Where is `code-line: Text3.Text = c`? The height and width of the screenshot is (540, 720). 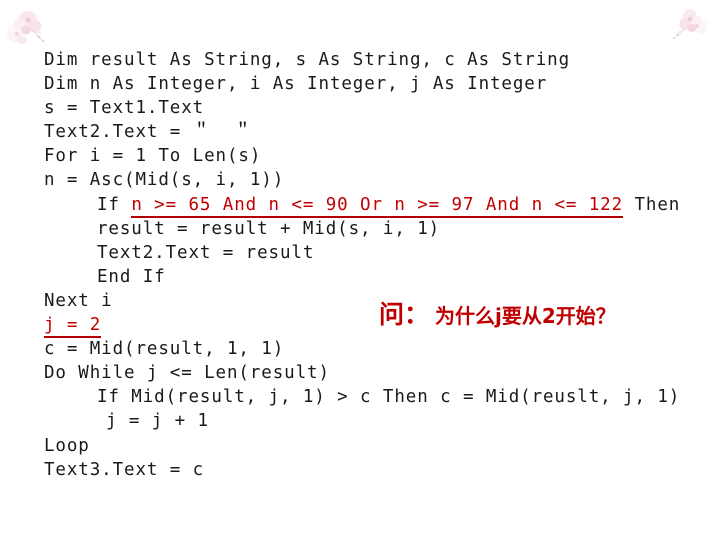
code-line: Text3.Text = c is located at coordinates (124, 469).